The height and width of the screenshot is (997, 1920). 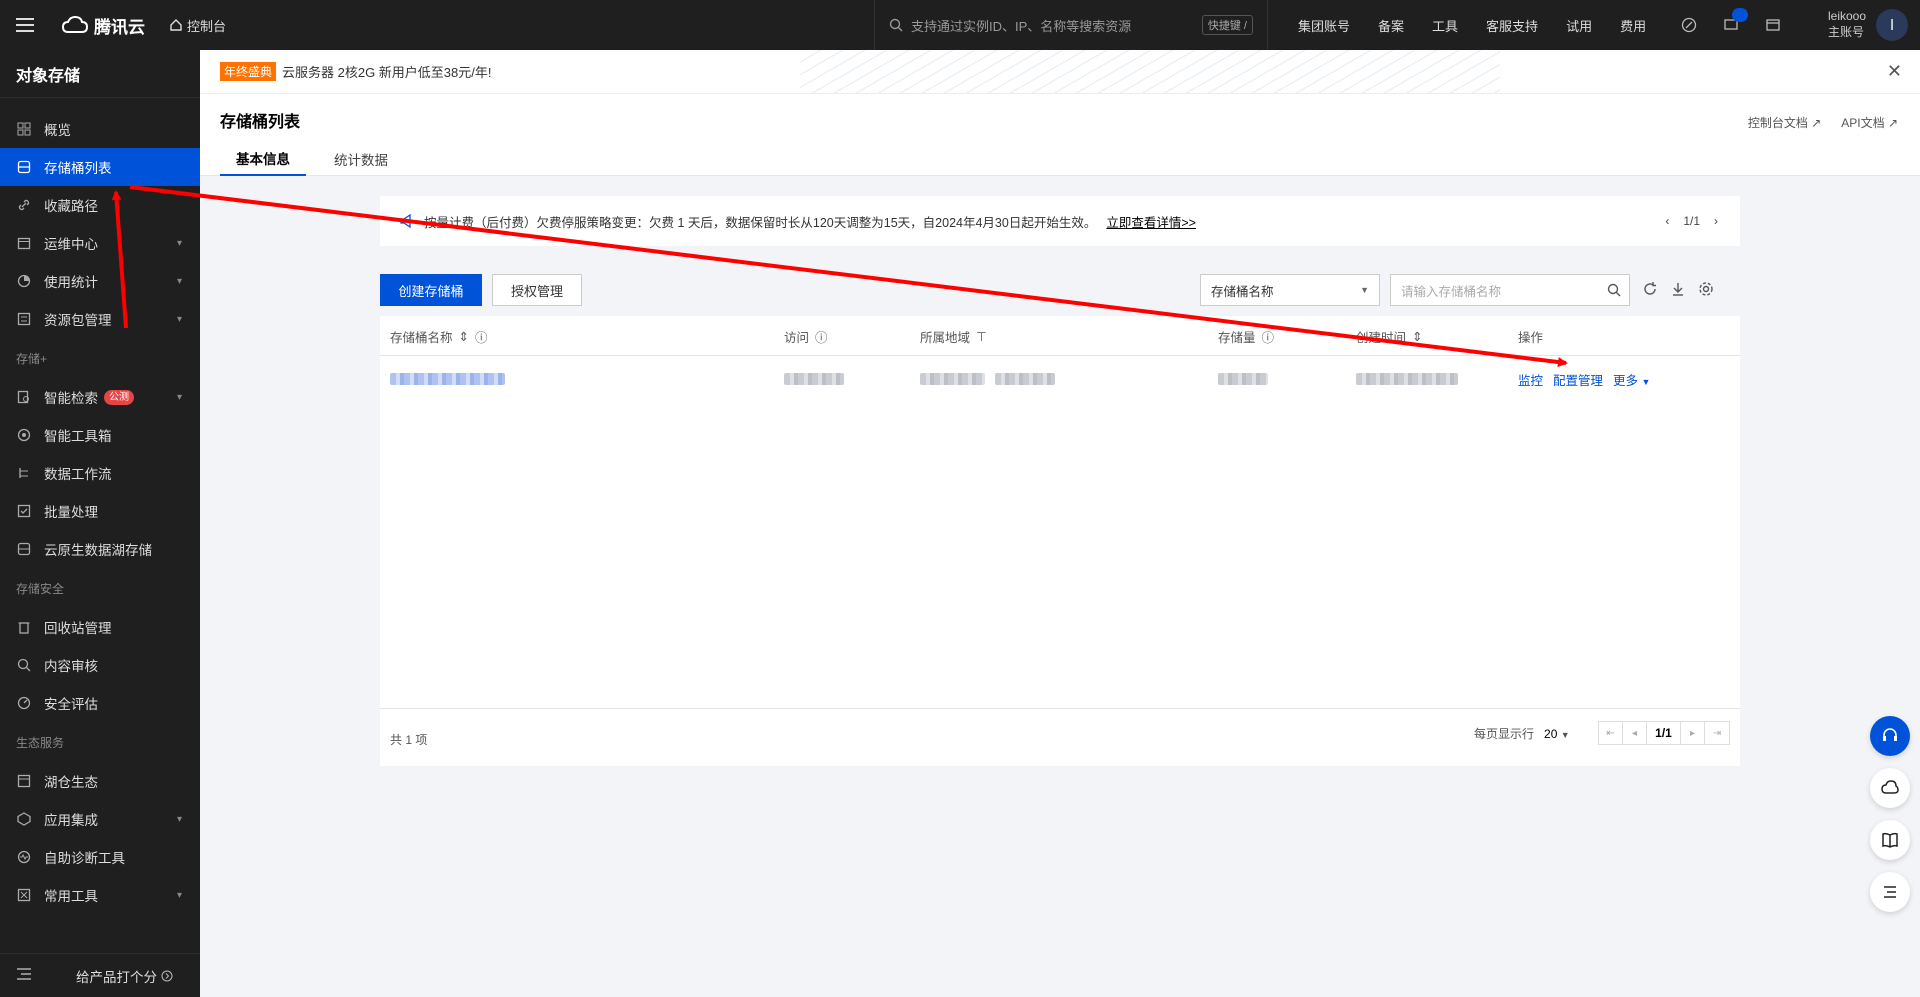 I want to click on more-dropdown: 更多 ▼, so click(x=1631, y=379).